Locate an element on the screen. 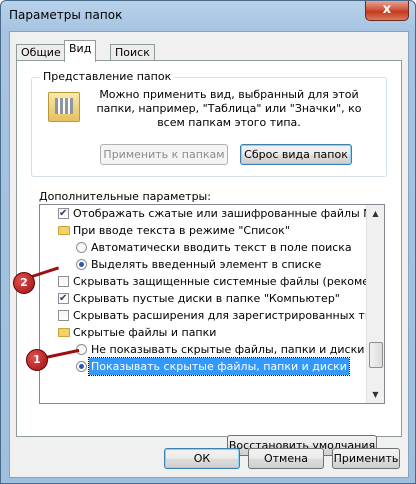 This screenshot has width=416, height=484. cancel-button: Отмена is located at coordinates (286, 458).